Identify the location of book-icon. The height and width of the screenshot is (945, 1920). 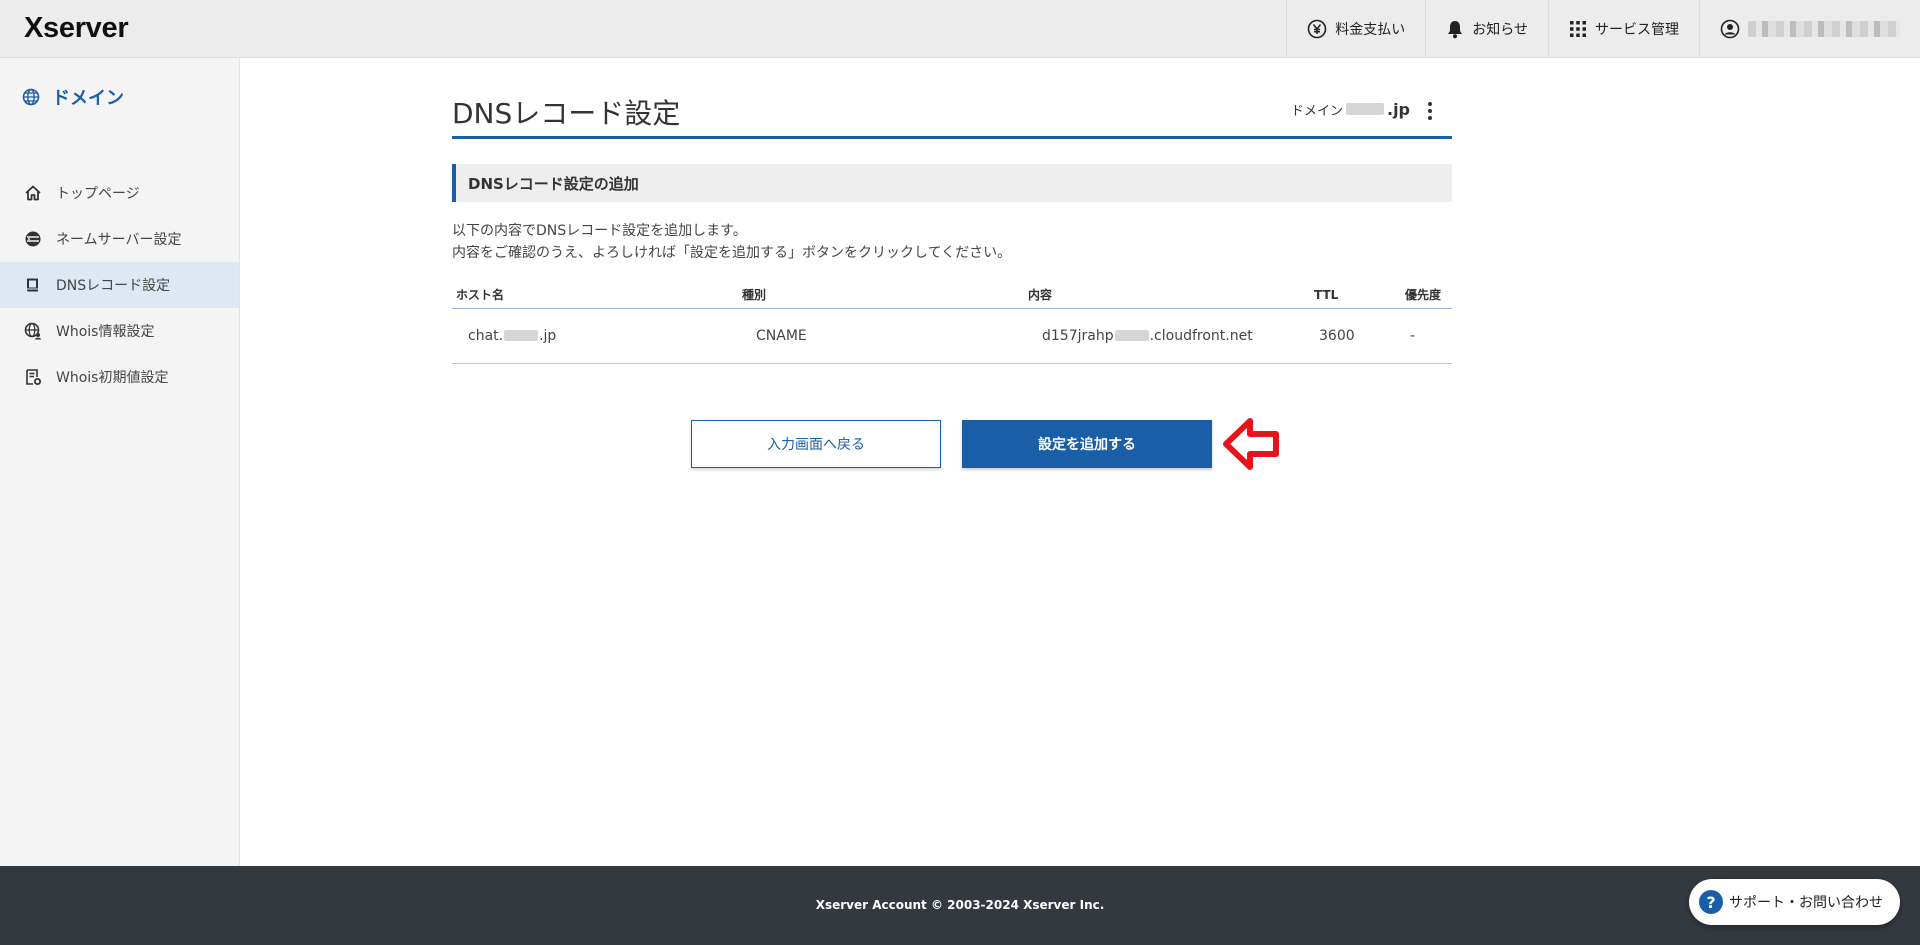
(32, 285).